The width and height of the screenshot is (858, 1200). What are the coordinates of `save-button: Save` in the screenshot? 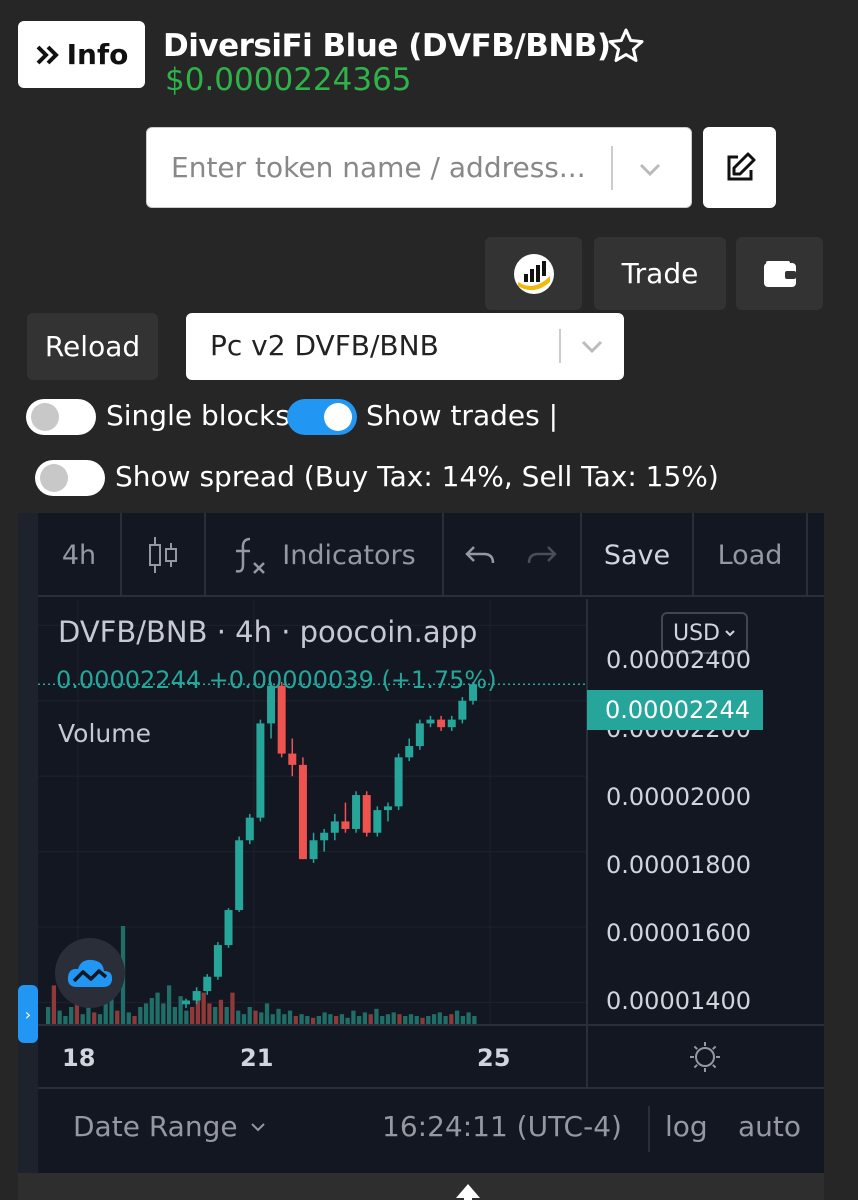 It's located at (637, 555).